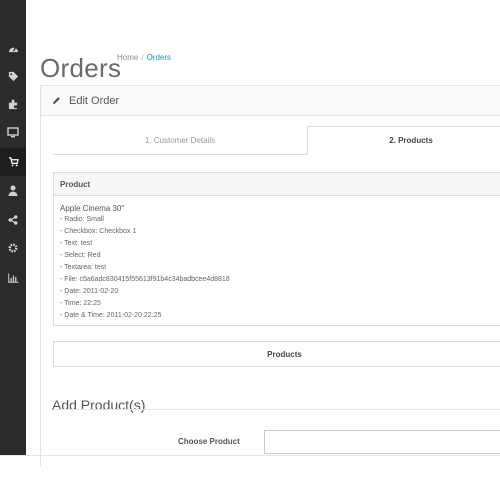  What do you see at coordinates (92, 208) in the screenshot?
I see `product-name: Apple Cinema 30"` at bounding box center [92, 208].